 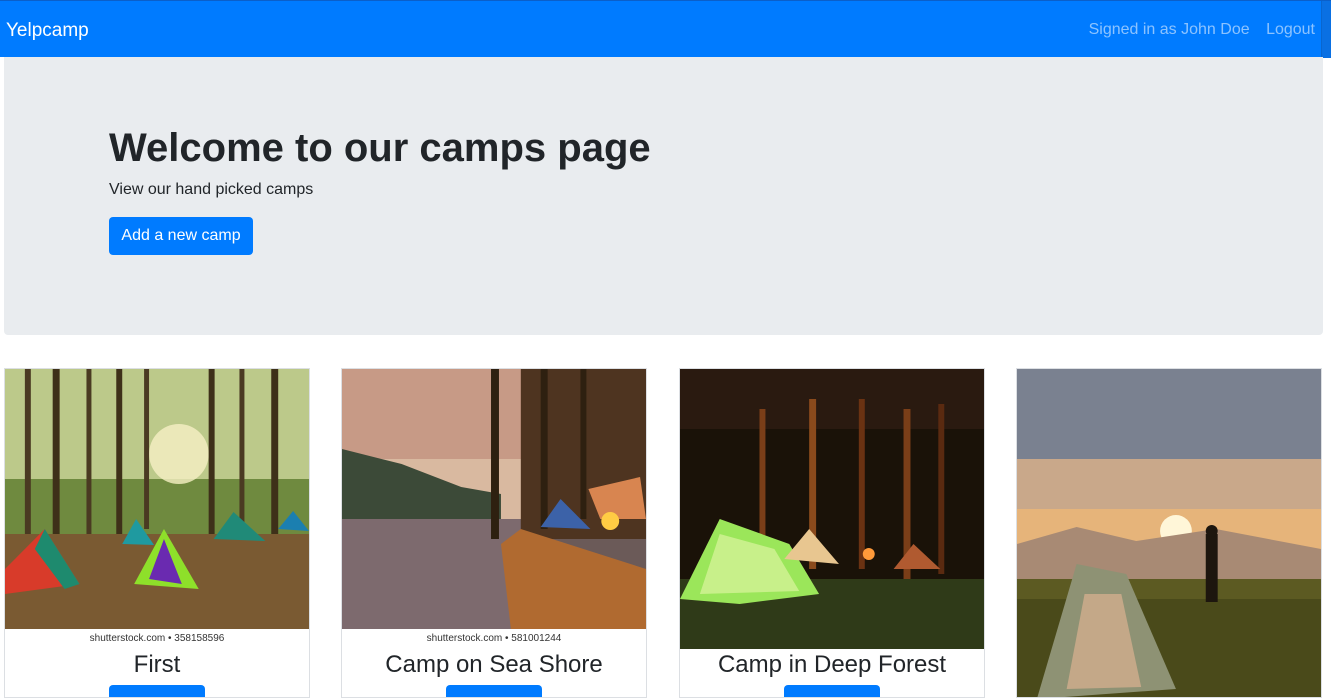 I want to click on logout-link: Logout, so click(x=1290, y=29).